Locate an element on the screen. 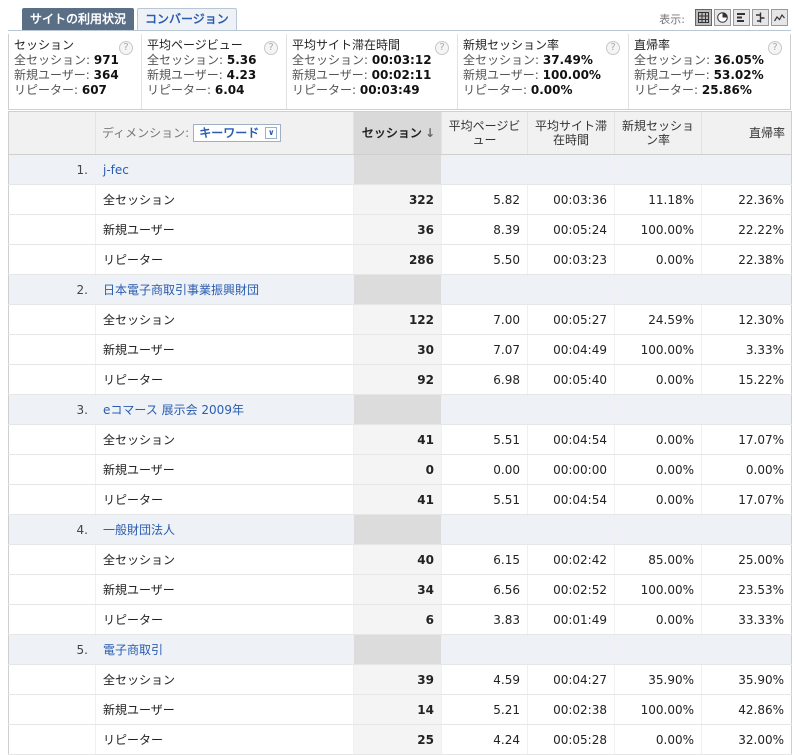 The width and height of the screenshot is (795, 755). row-index: 1. is located at coordinates (52, 169).